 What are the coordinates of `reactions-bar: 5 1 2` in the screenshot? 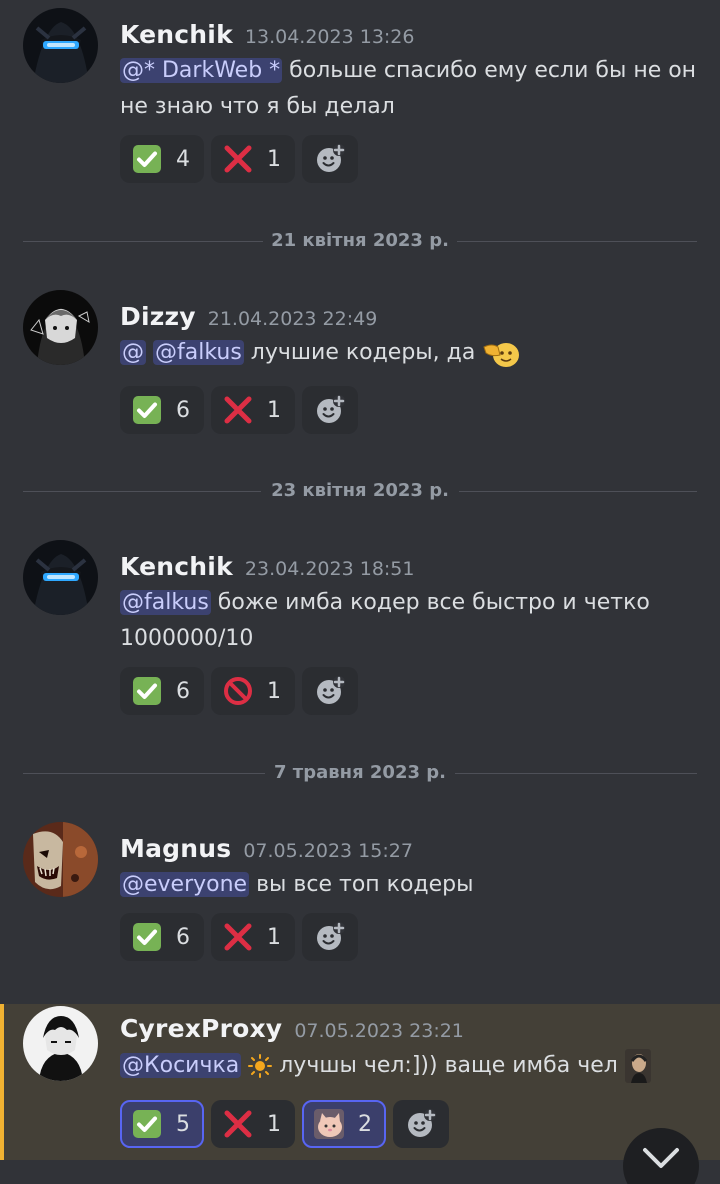 It's located at (284, 1124).